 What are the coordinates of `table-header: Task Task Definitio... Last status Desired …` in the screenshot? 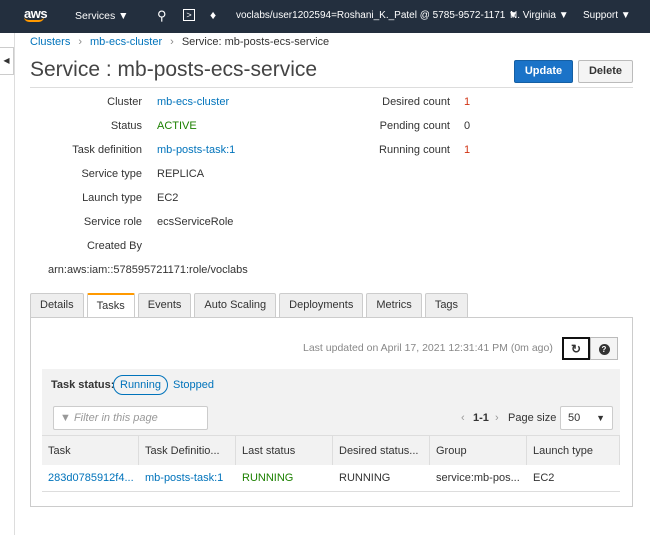 It's located at (331, 450).